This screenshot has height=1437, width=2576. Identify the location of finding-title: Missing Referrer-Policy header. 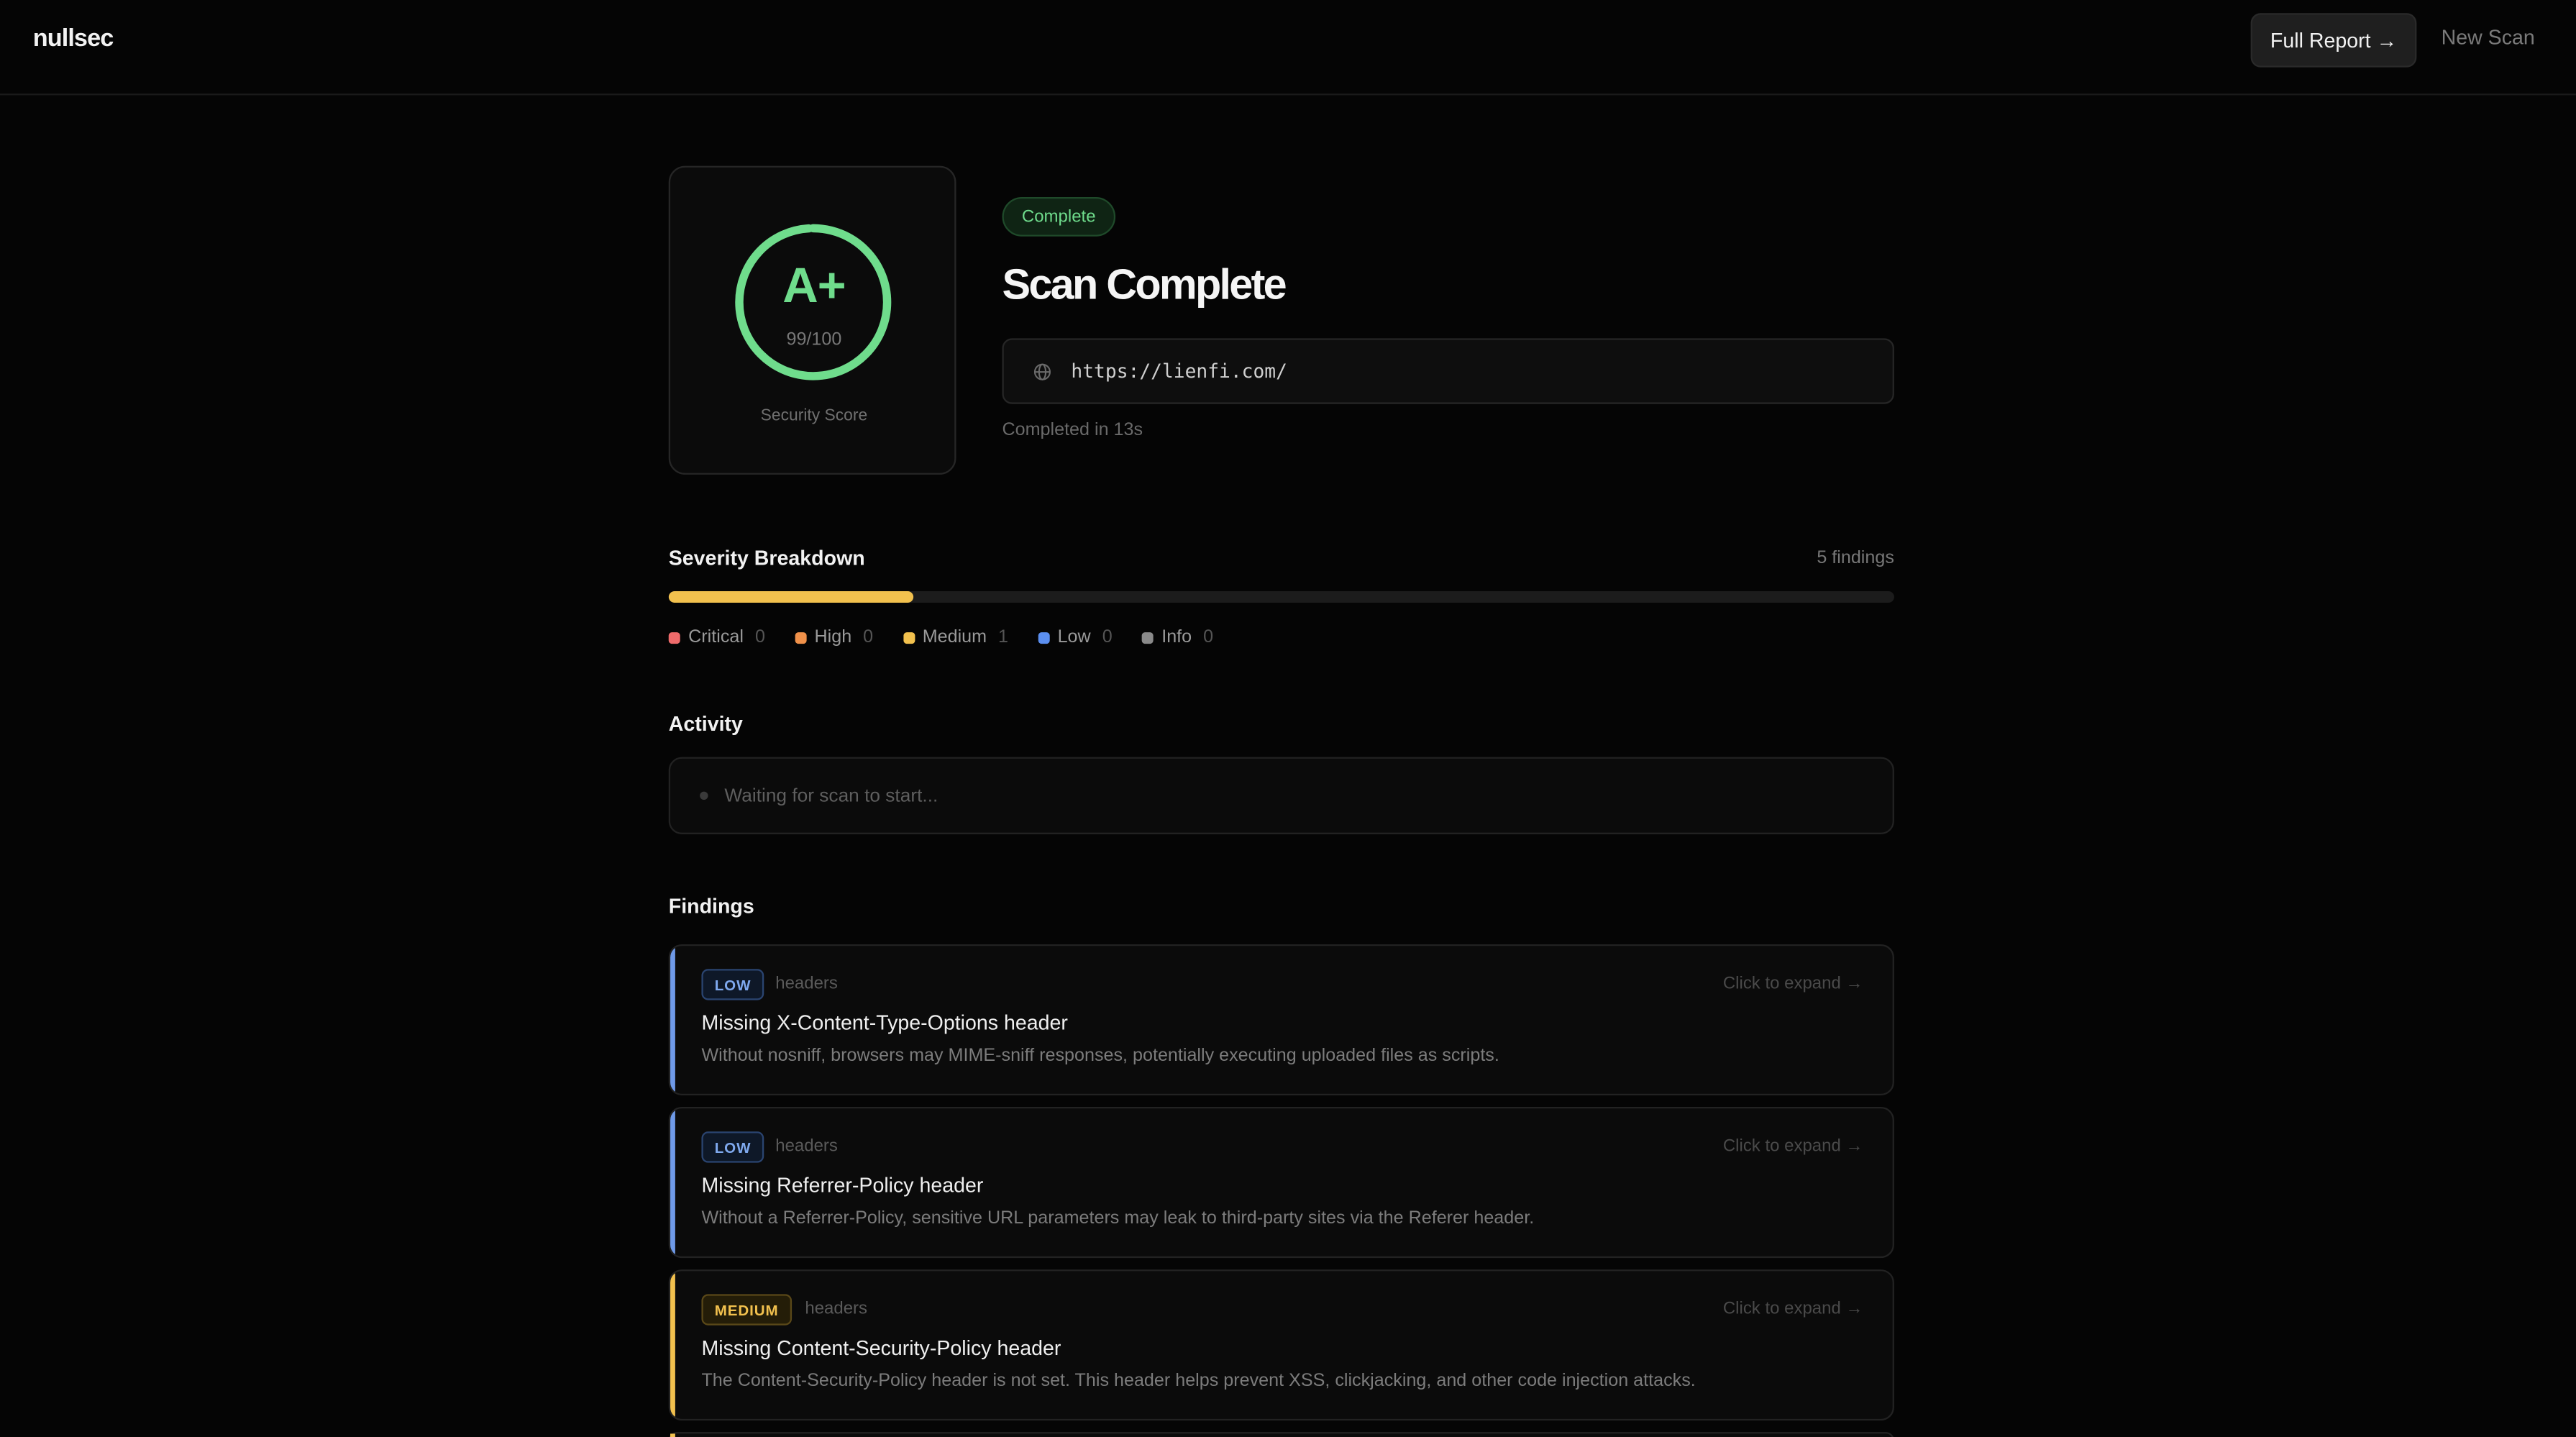
(842, 1186).